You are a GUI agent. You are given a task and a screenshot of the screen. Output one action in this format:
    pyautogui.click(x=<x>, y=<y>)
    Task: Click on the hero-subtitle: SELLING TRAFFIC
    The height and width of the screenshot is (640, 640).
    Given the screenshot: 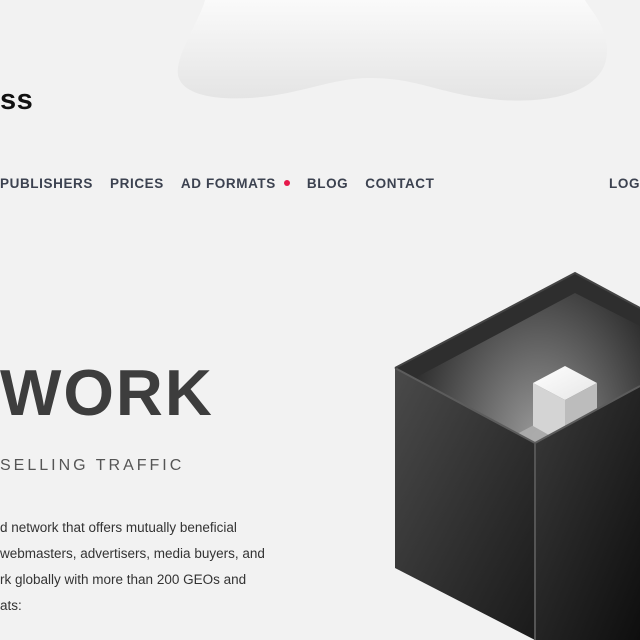 What is the action you would take?
    pyautogui.click(x=92, y=465)
    